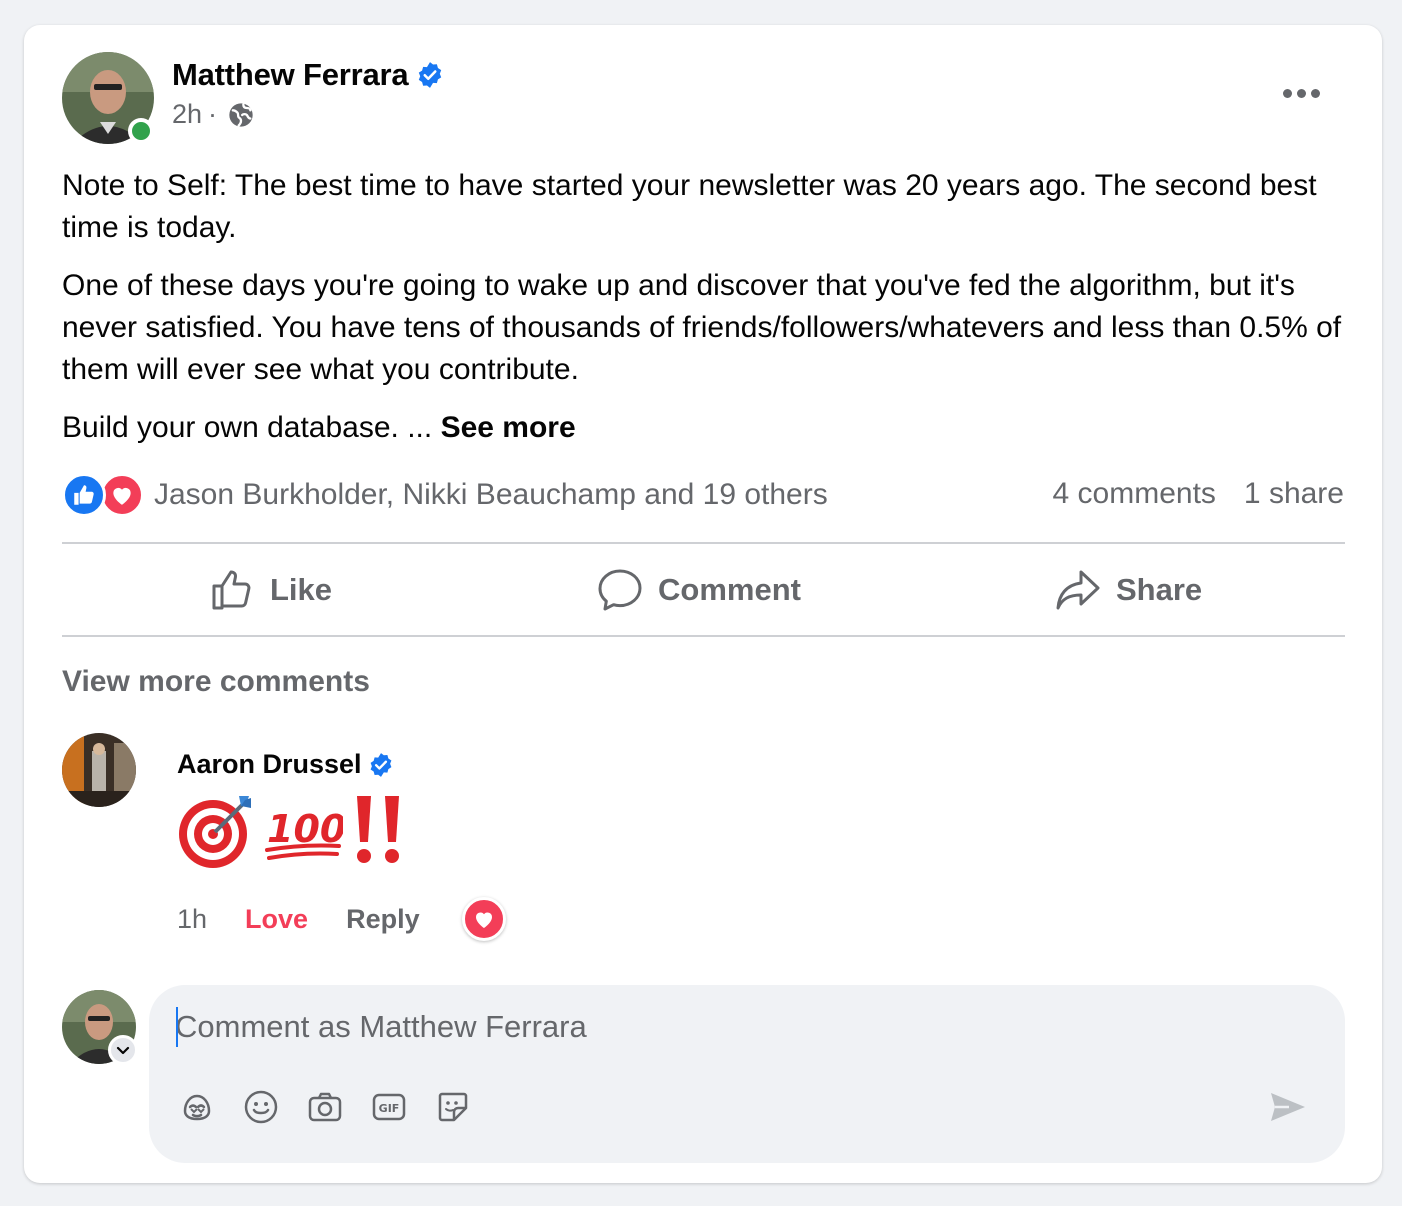 This screenshot has width=1402, height=1206. I want to click on comment-author-name: Aaron Drussel, so click(269, 764).